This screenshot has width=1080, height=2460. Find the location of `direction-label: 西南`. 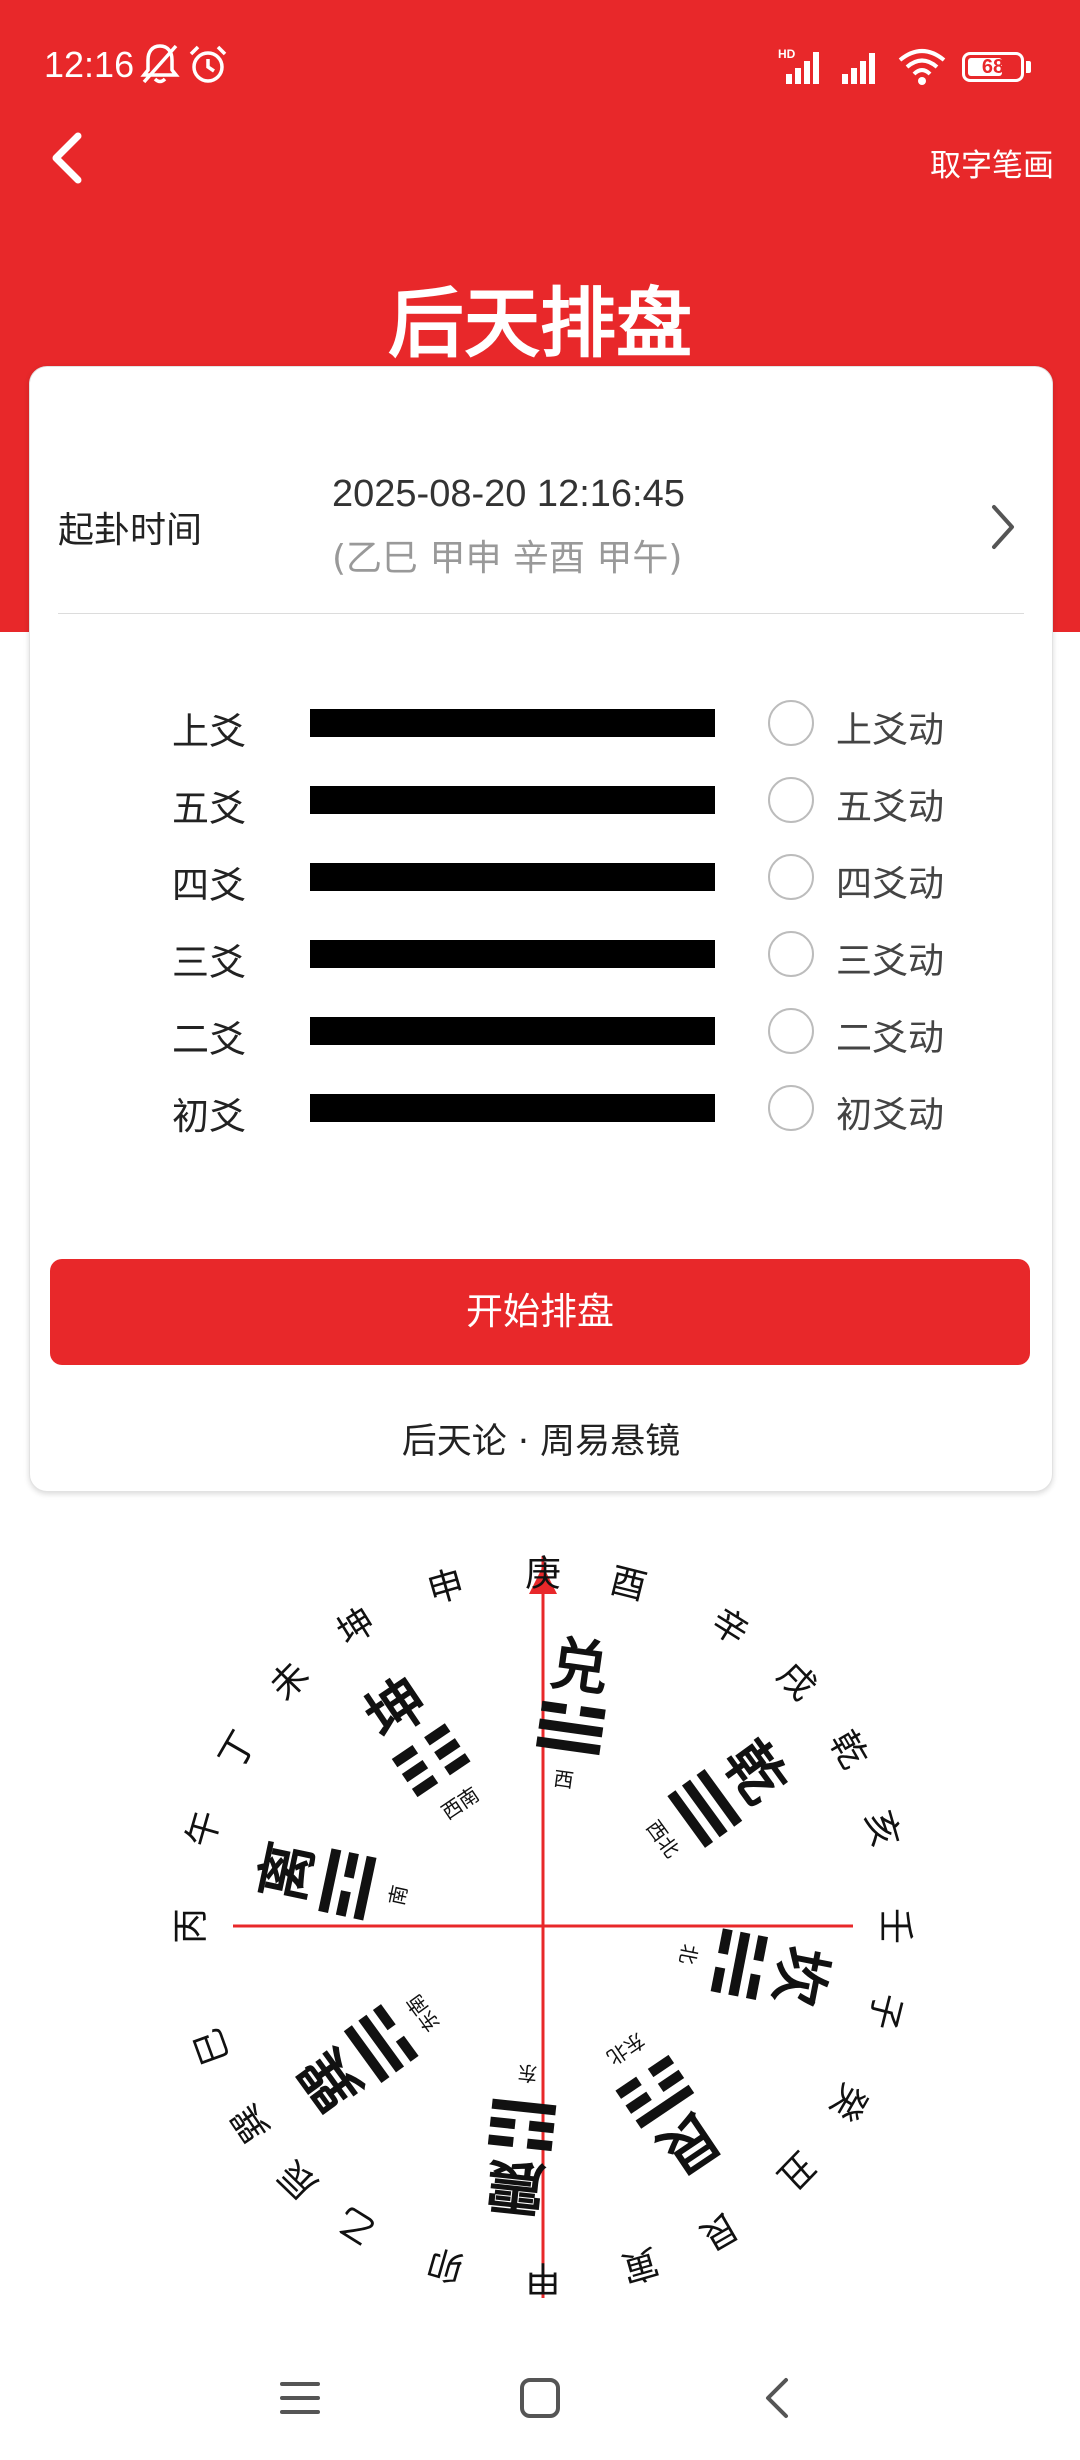

direction-label: 西南 is located at coordinates (460, 1803).